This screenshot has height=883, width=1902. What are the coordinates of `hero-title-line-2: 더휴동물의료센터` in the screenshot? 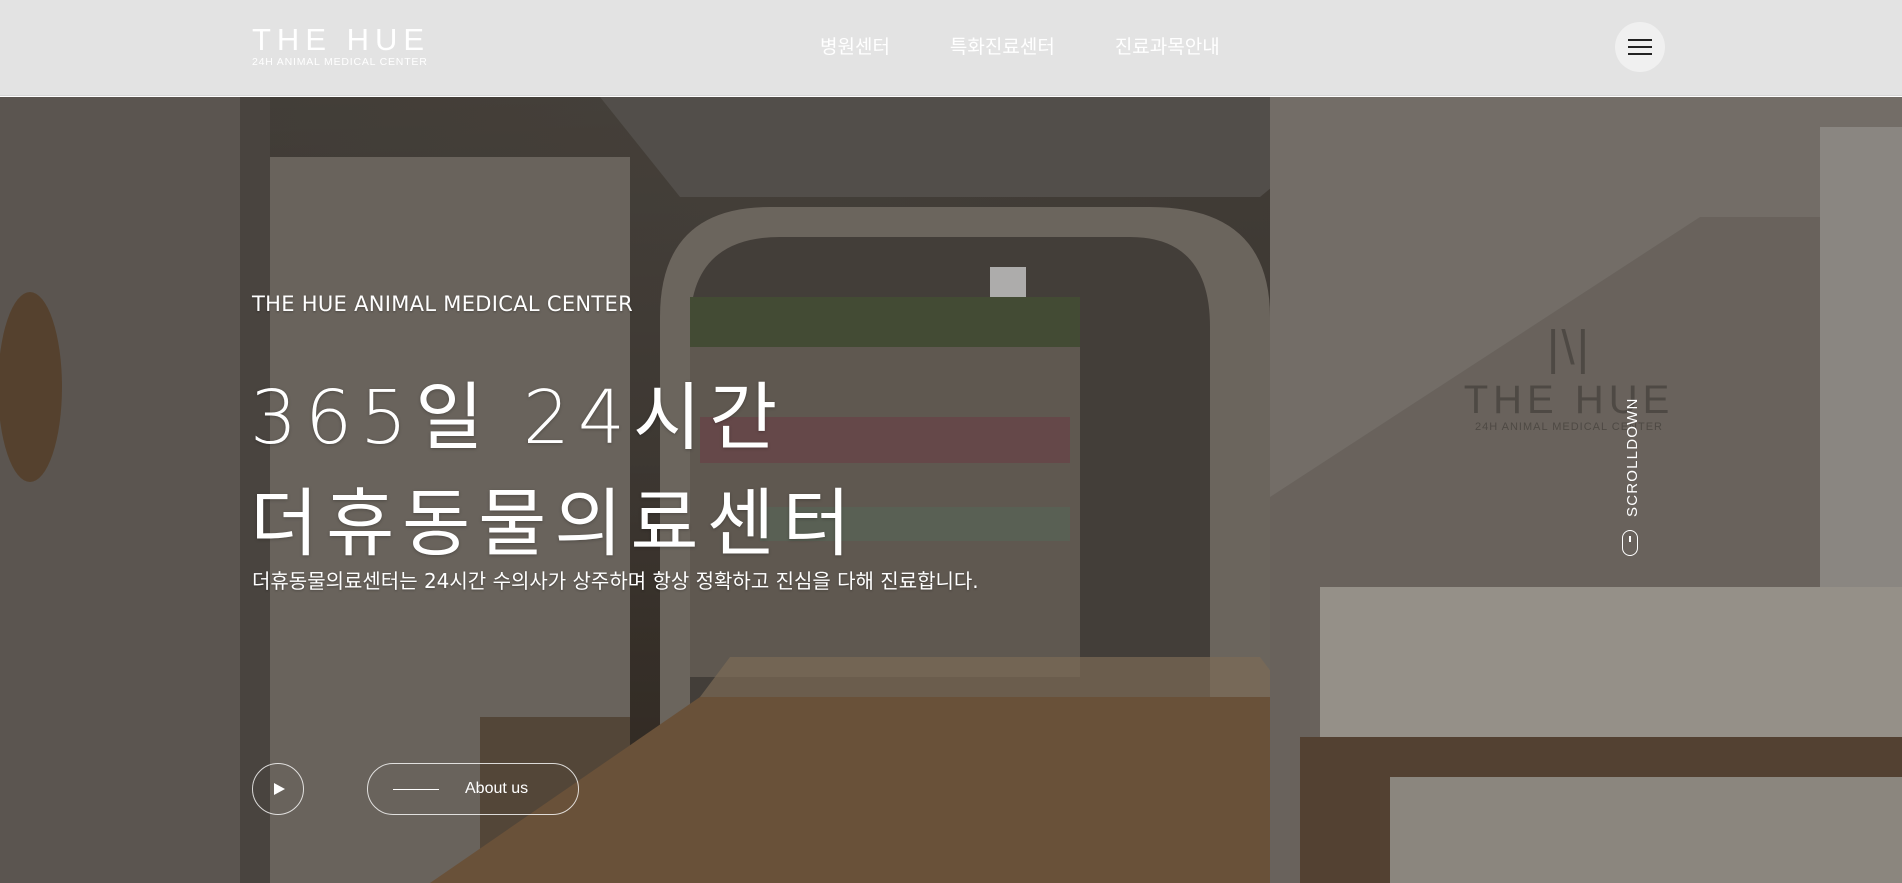 It's located at (554, 524).